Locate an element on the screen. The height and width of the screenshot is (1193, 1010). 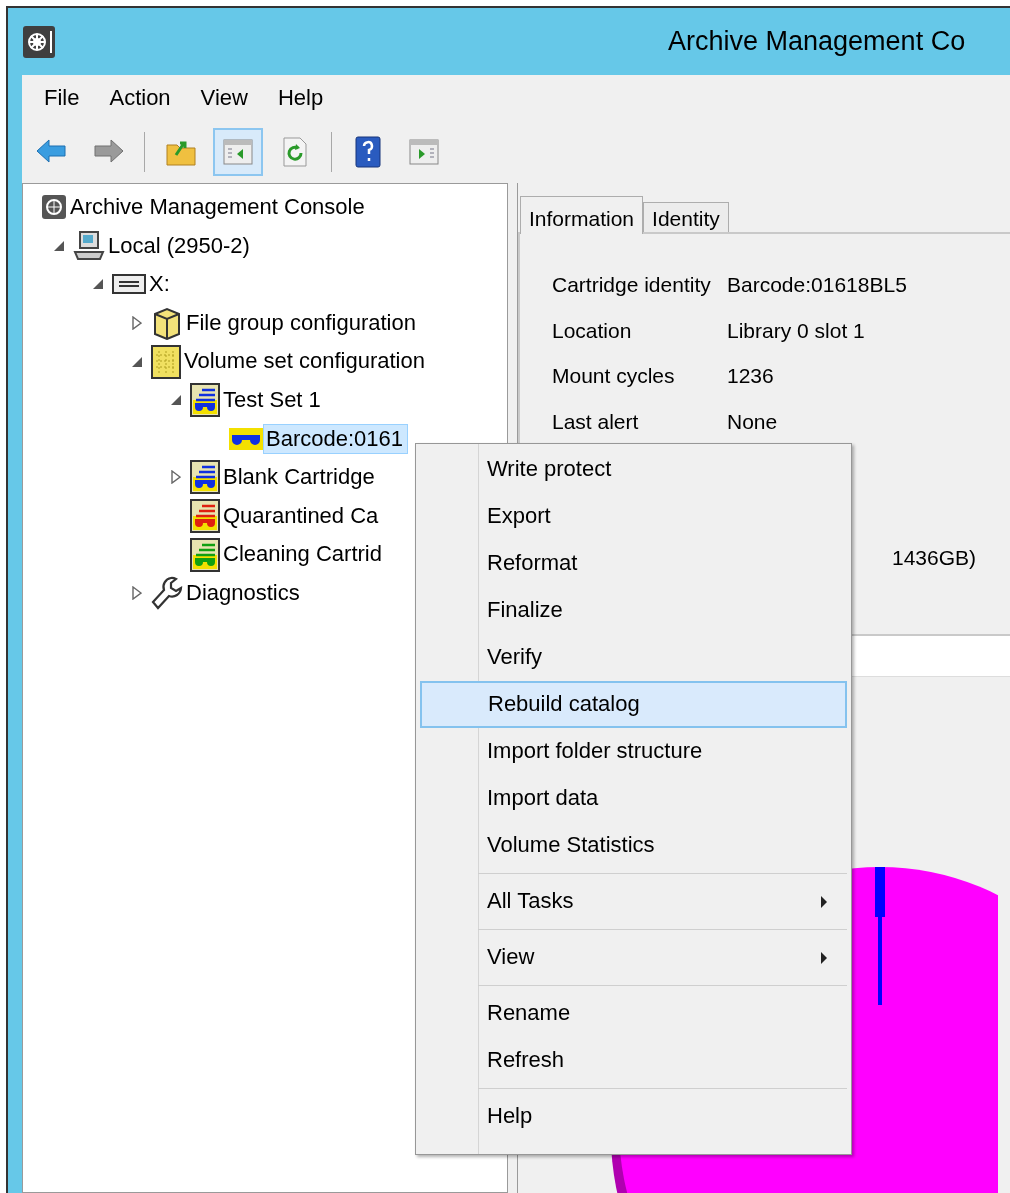
menu-item: Refresh is located at coordinates (633, 1060).